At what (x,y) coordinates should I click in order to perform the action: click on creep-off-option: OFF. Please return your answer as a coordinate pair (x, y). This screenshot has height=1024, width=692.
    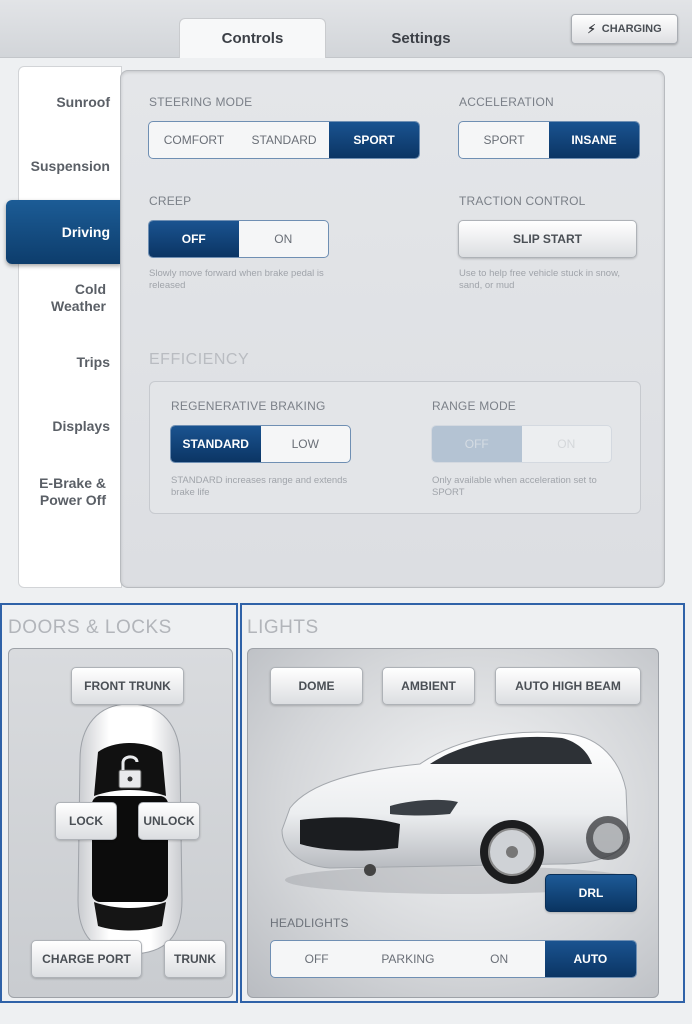
    Looking at the image, I should click on (194, 239).